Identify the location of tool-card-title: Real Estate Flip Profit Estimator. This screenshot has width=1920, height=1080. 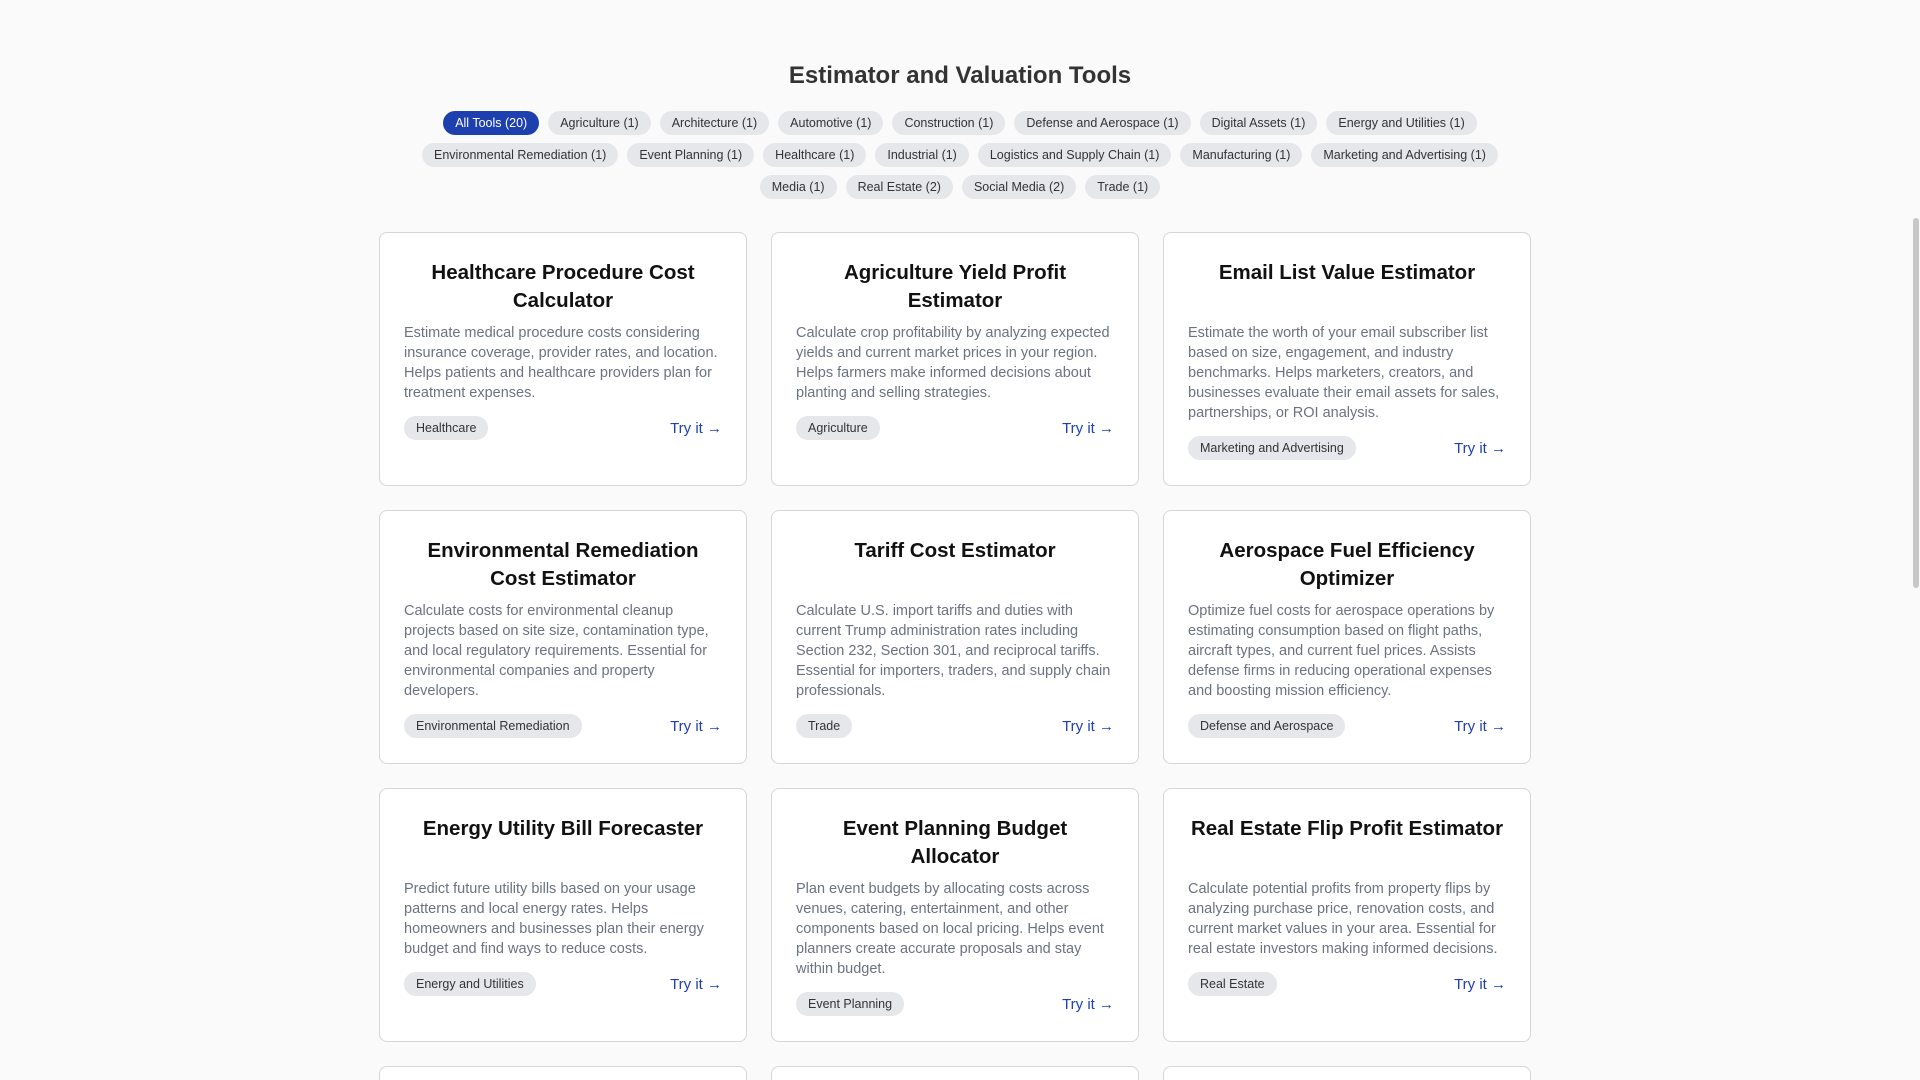
(1347, 828).